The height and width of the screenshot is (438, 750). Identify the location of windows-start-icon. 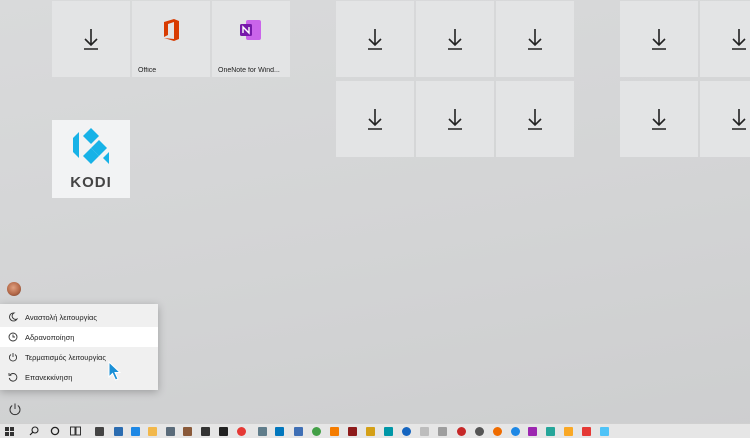
(9, 431).